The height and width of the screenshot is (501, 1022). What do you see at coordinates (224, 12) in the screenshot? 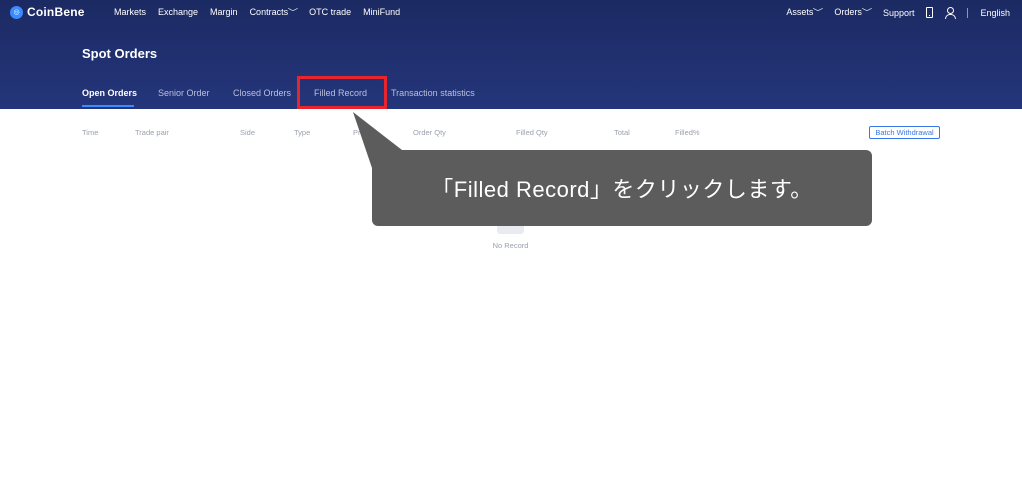
I see `nav-margin: Margin` at bounding box center [224, 12].